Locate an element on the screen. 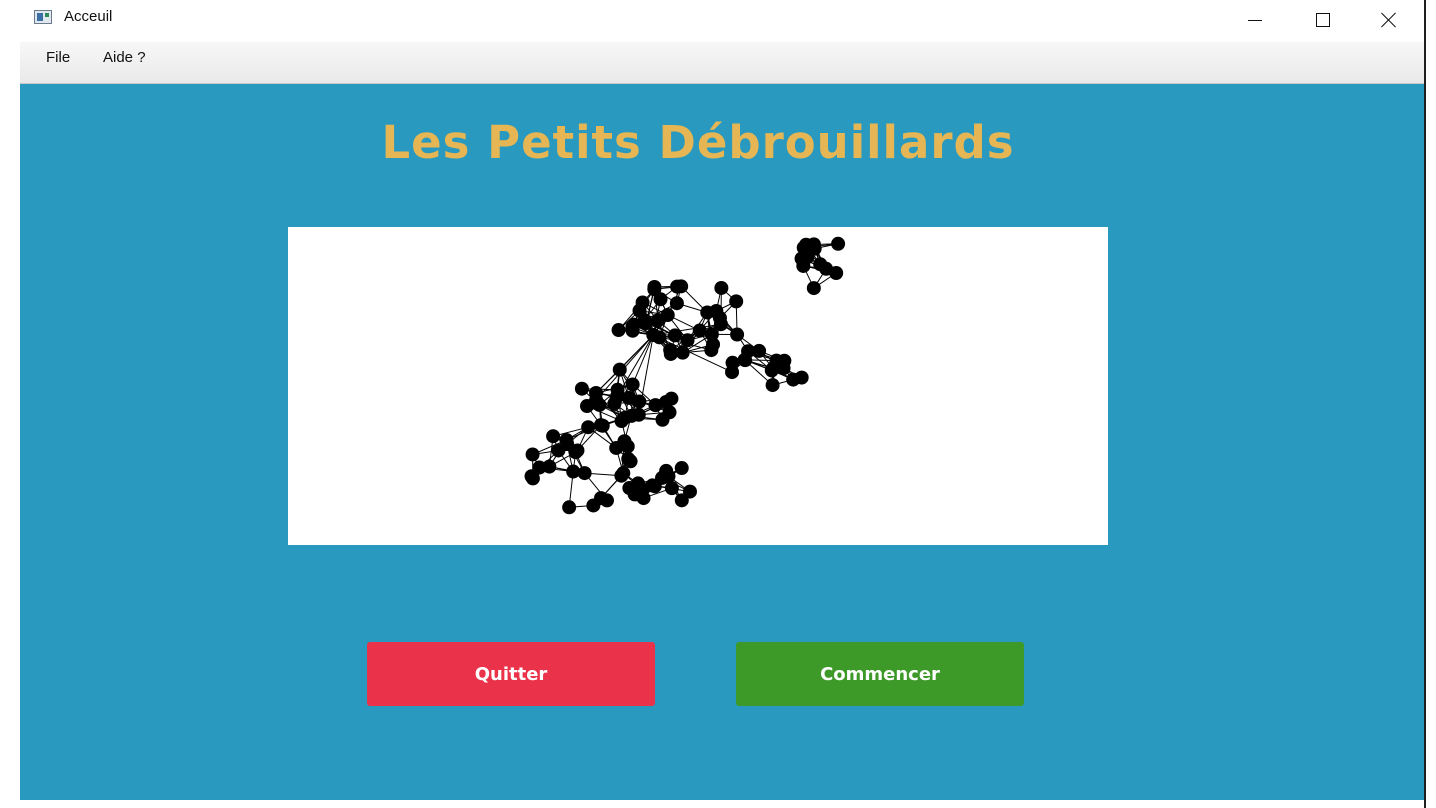 The width and height of the screenshot is (1436, 808). start-button: Commencer is located at coordinates (880, 674).